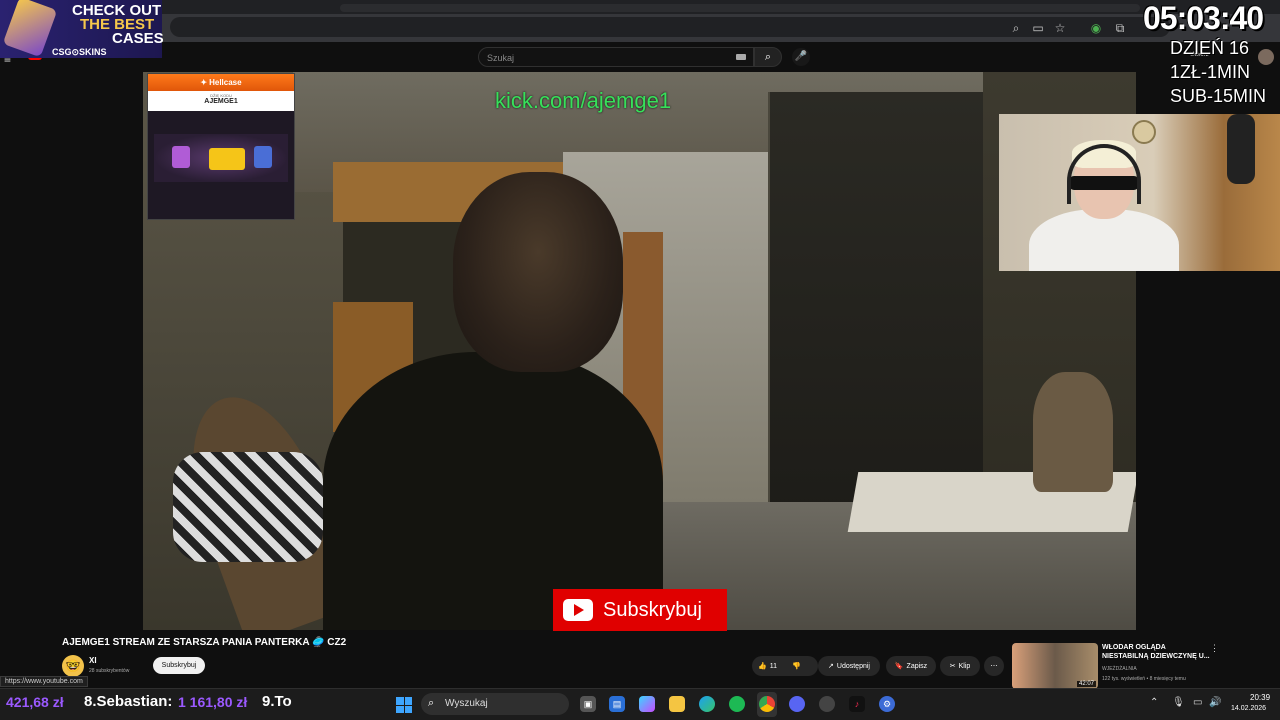 The image size is (1280, 720). What do you see at coordinates (677, 704) in the screenshot?
I see `file-explorer-icon` at bounding box center [677, 704].